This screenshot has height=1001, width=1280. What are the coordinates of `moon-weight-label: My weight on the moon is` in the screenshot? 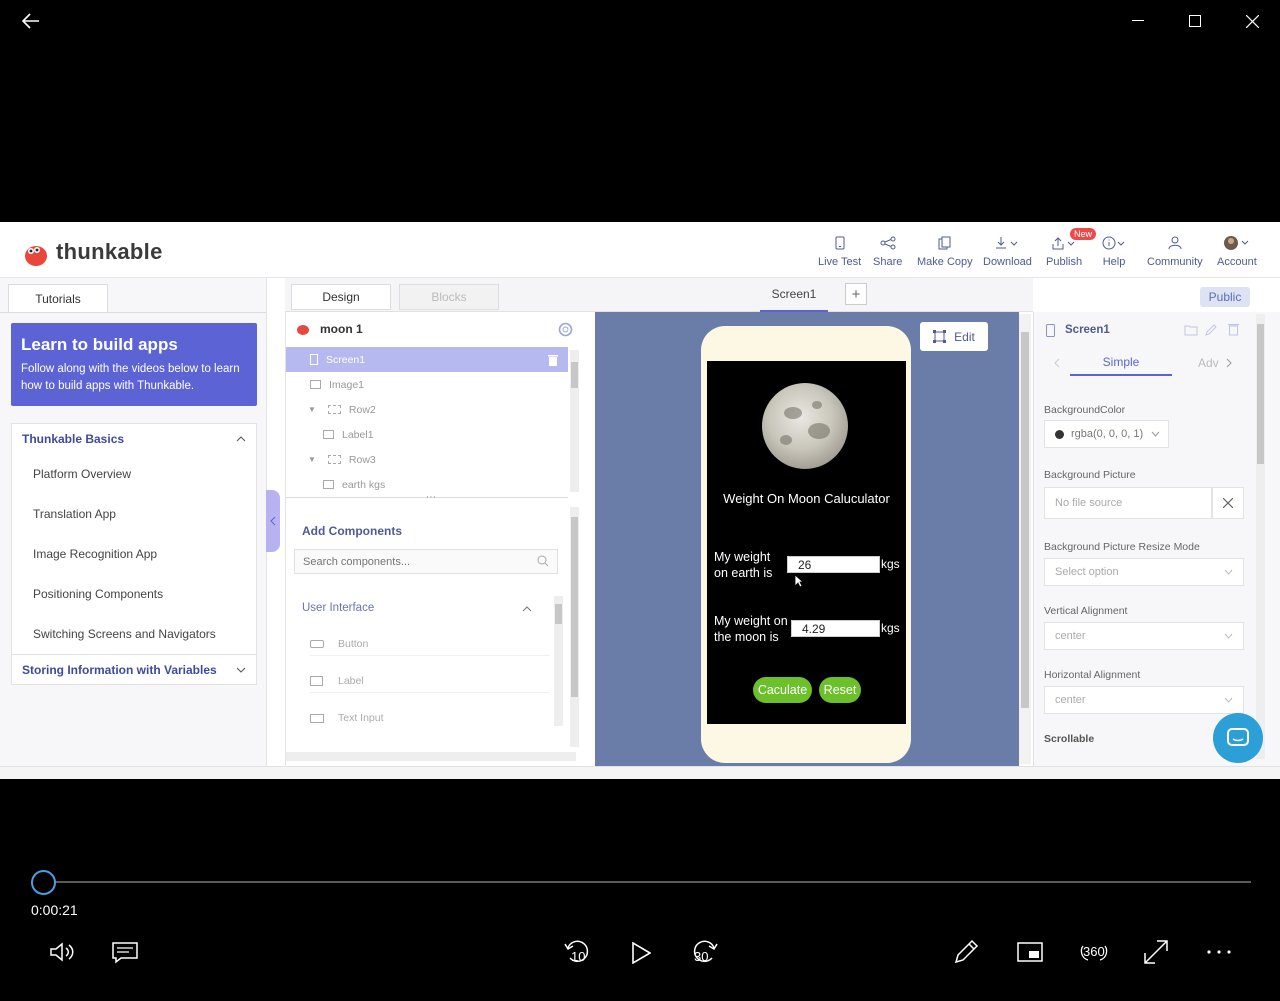 It's located at (754, 629).